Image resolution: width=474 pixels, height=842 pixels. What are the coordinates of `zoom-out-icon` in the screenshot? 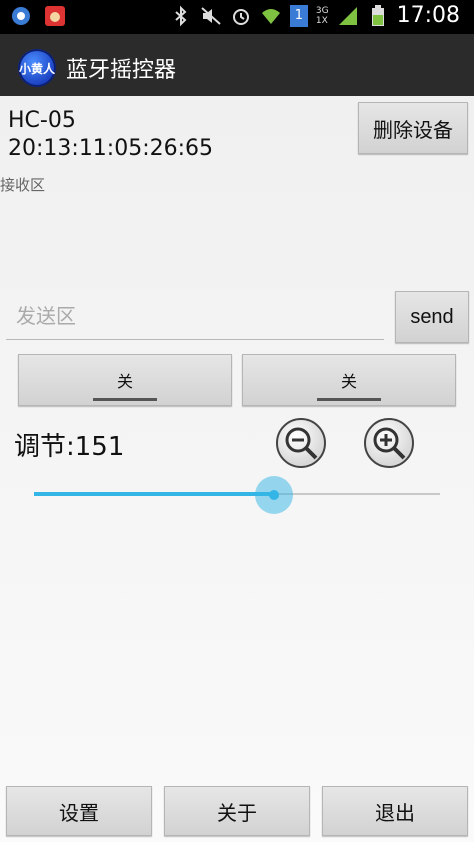 It's located at (301, 443).